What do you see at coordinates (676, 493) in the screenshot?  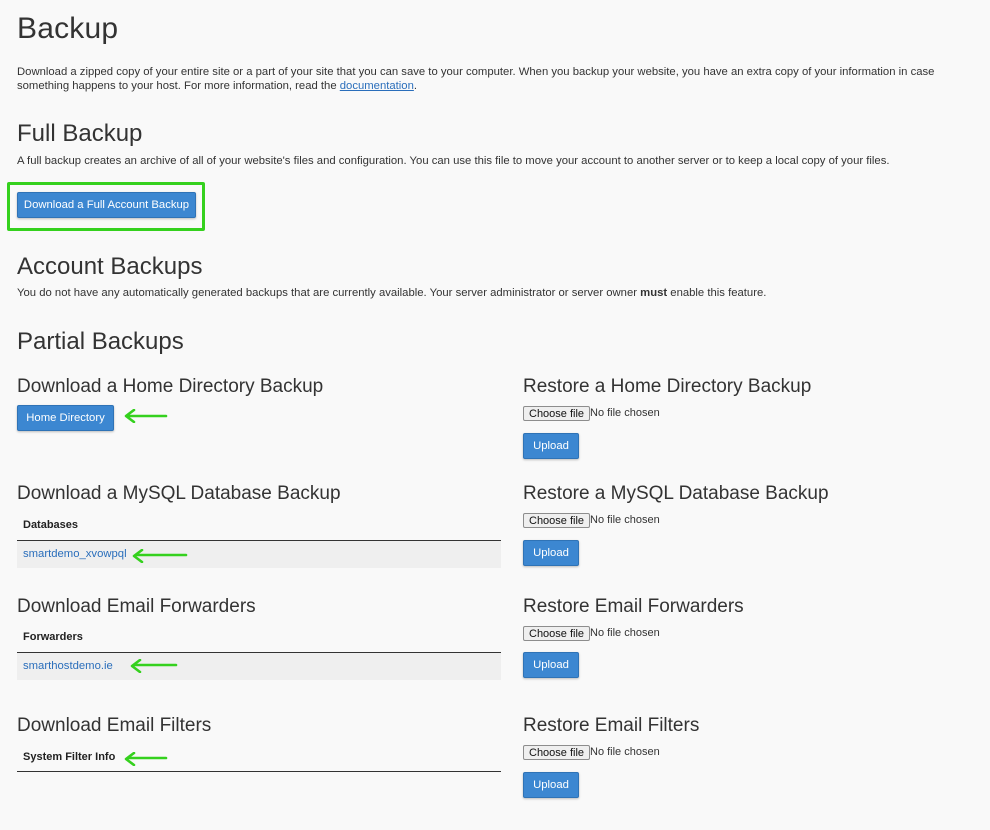 I see `restore-mysql-heading: Restore a MySQL Database Backup` at bounding box center [676, 493].